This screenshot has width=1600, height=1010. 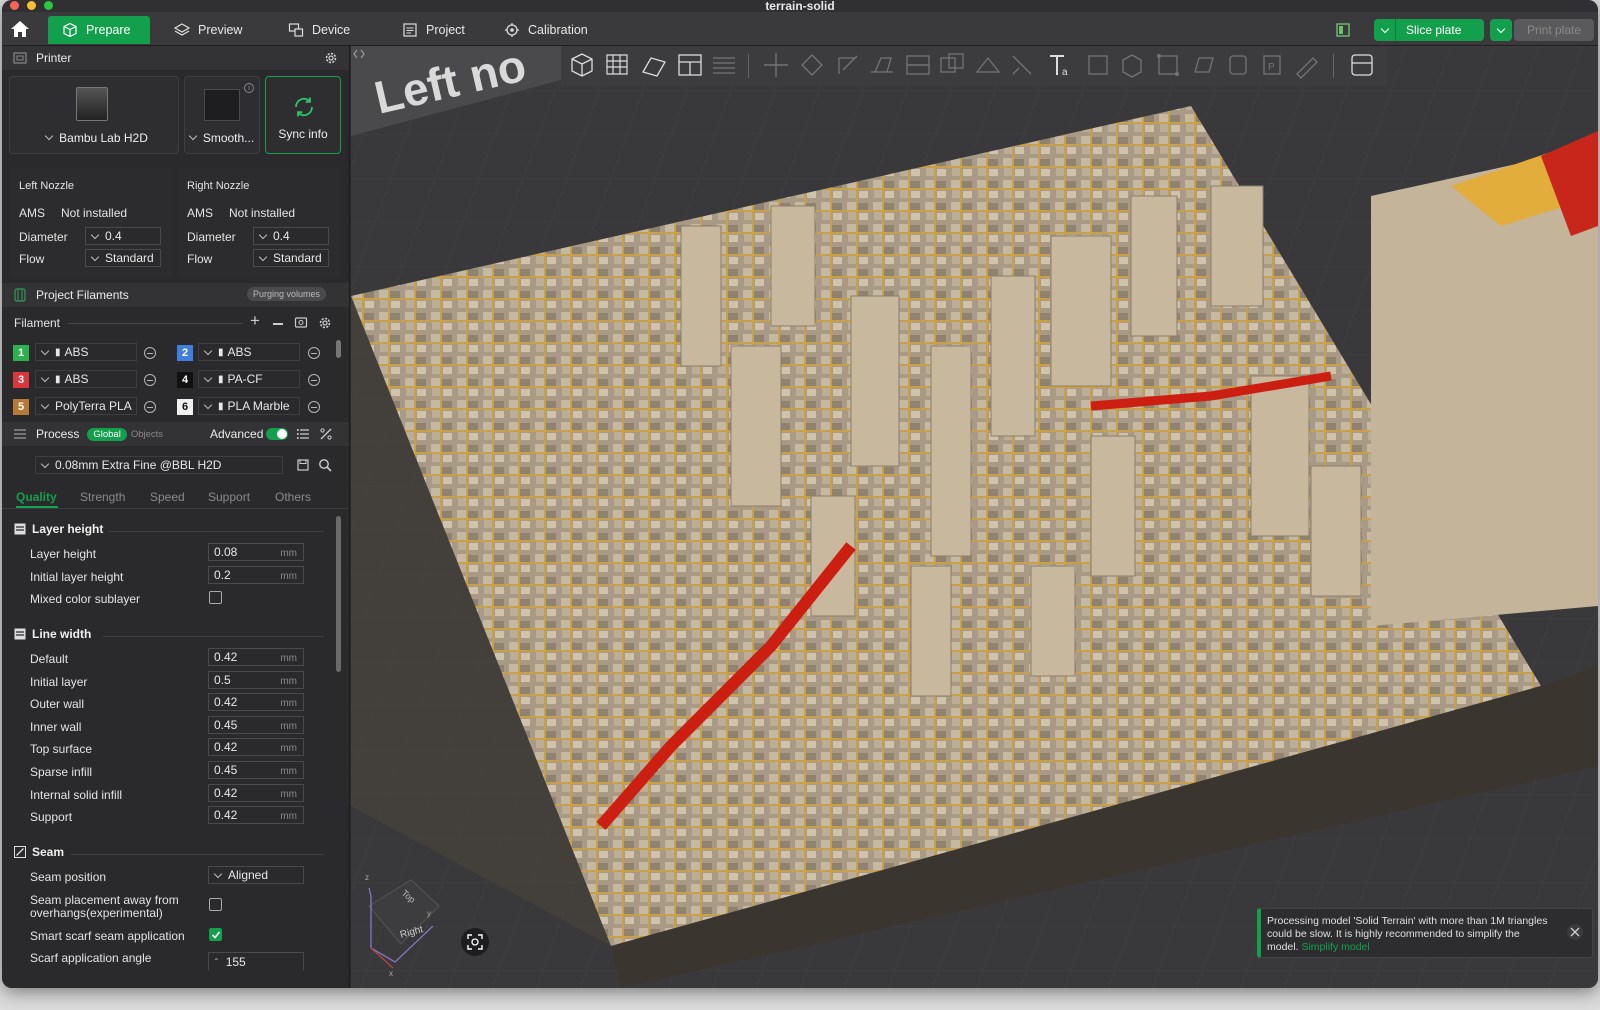 I want to click on process-preset-select: 0.08mm Extra Fine @BBL H2D, so click(x=159, y=465).